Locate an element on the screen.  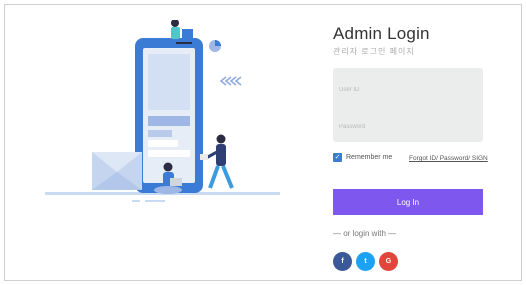
twitter-login-button: t is located at coordinates (365, 261).